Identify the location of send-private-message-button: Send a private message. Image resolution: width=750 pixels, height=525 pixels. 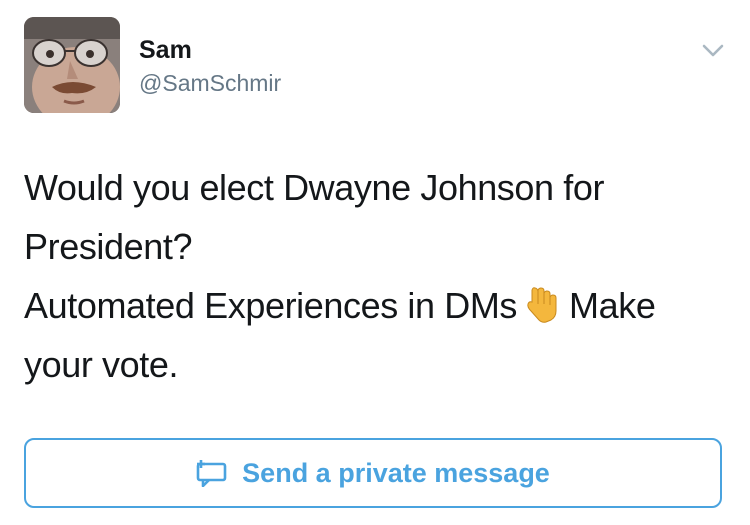
(373, 473).